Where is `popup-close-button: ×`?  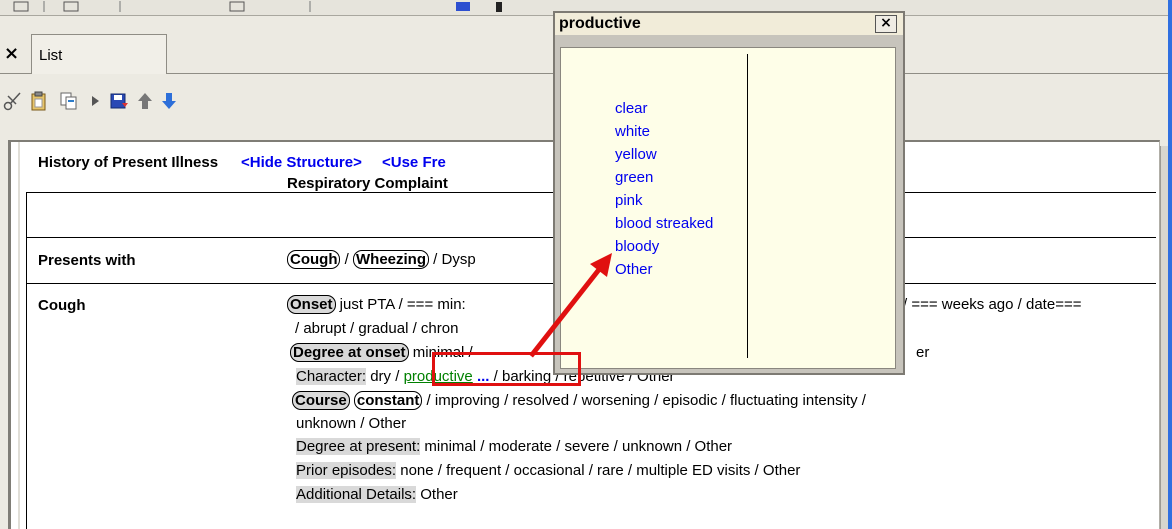
popup-close-button: × is located at coordinates (886, 24).